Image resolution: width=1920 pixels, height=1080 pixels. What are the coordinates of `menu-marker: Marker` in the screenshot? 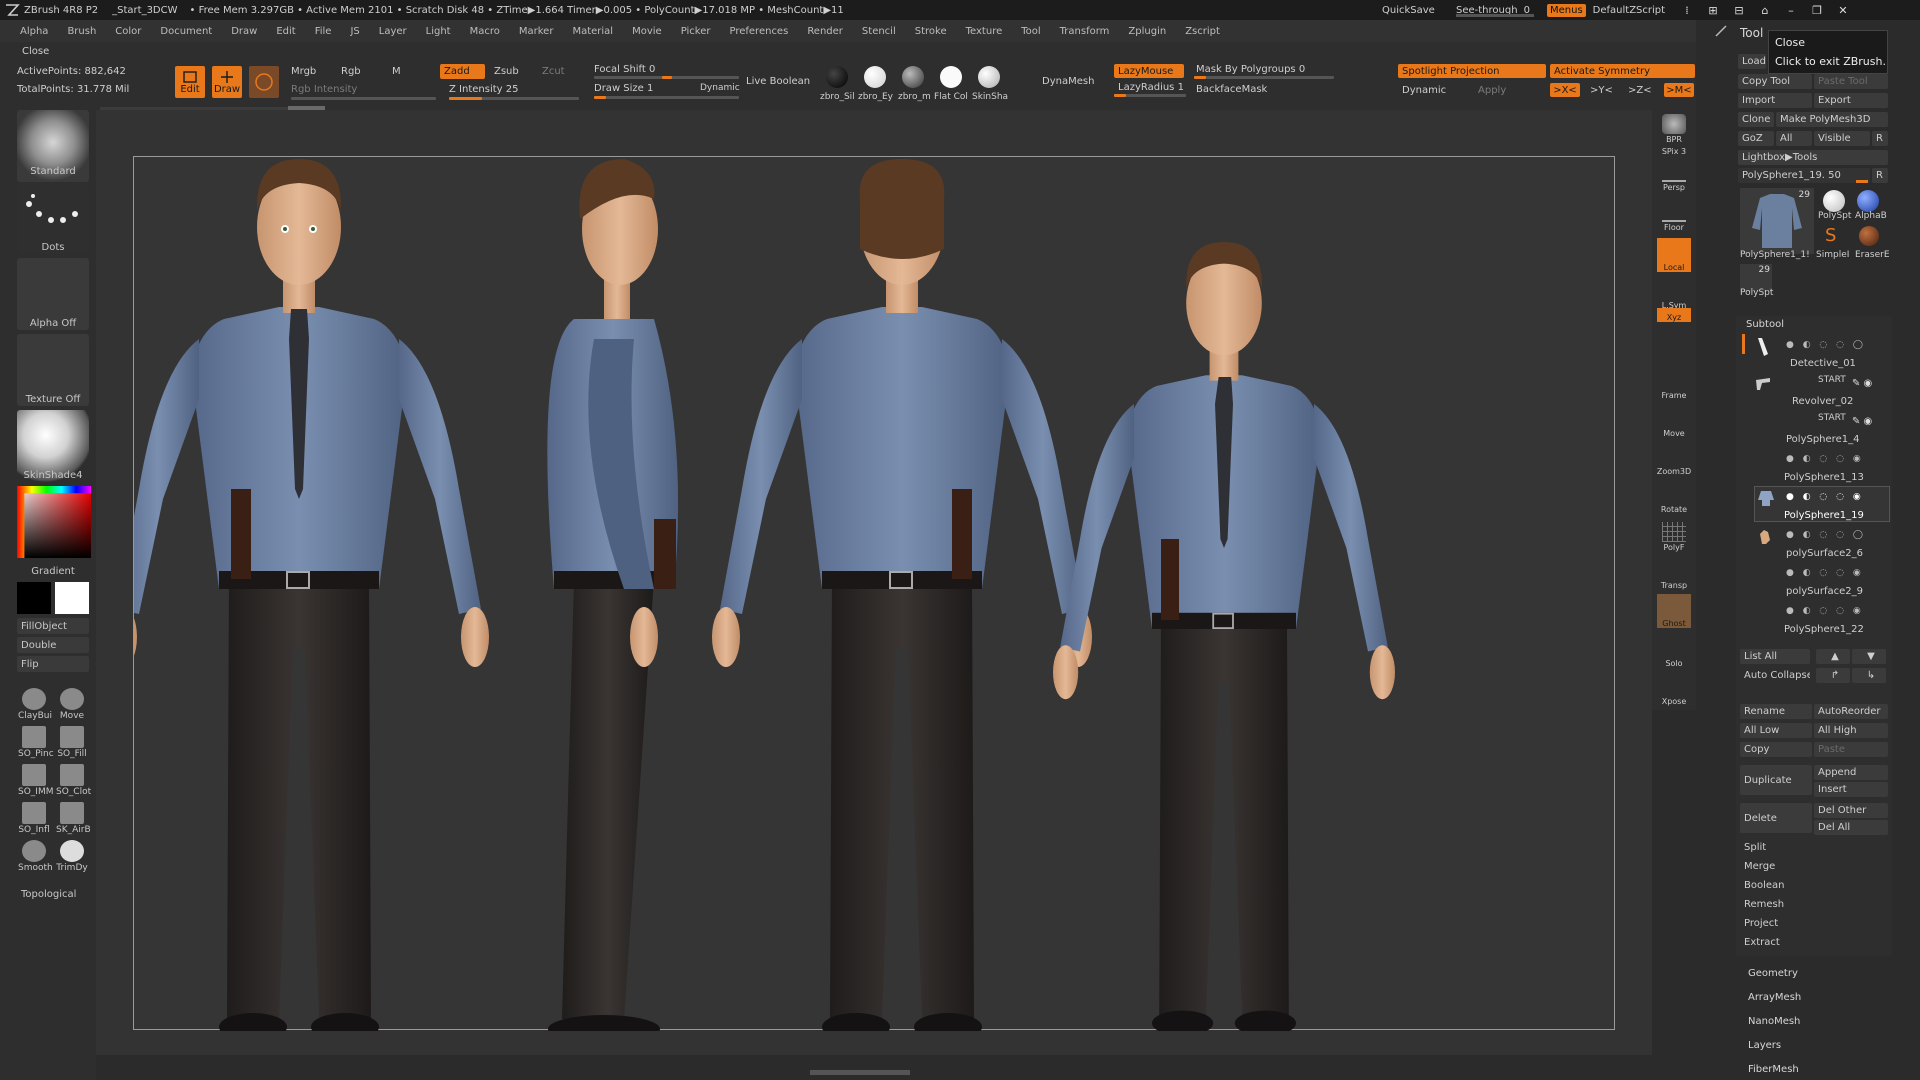 It's located at (536, 31).